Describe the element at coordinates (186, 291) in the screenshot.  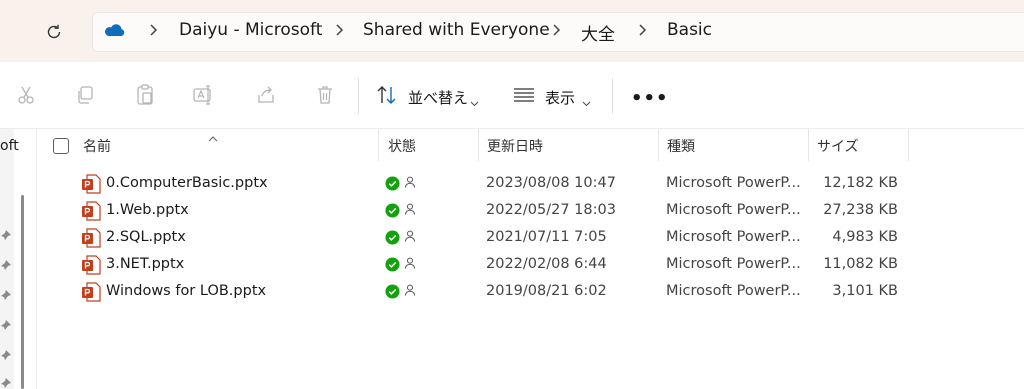
I see `file-name: Windows for LOB.pptx` at that location.